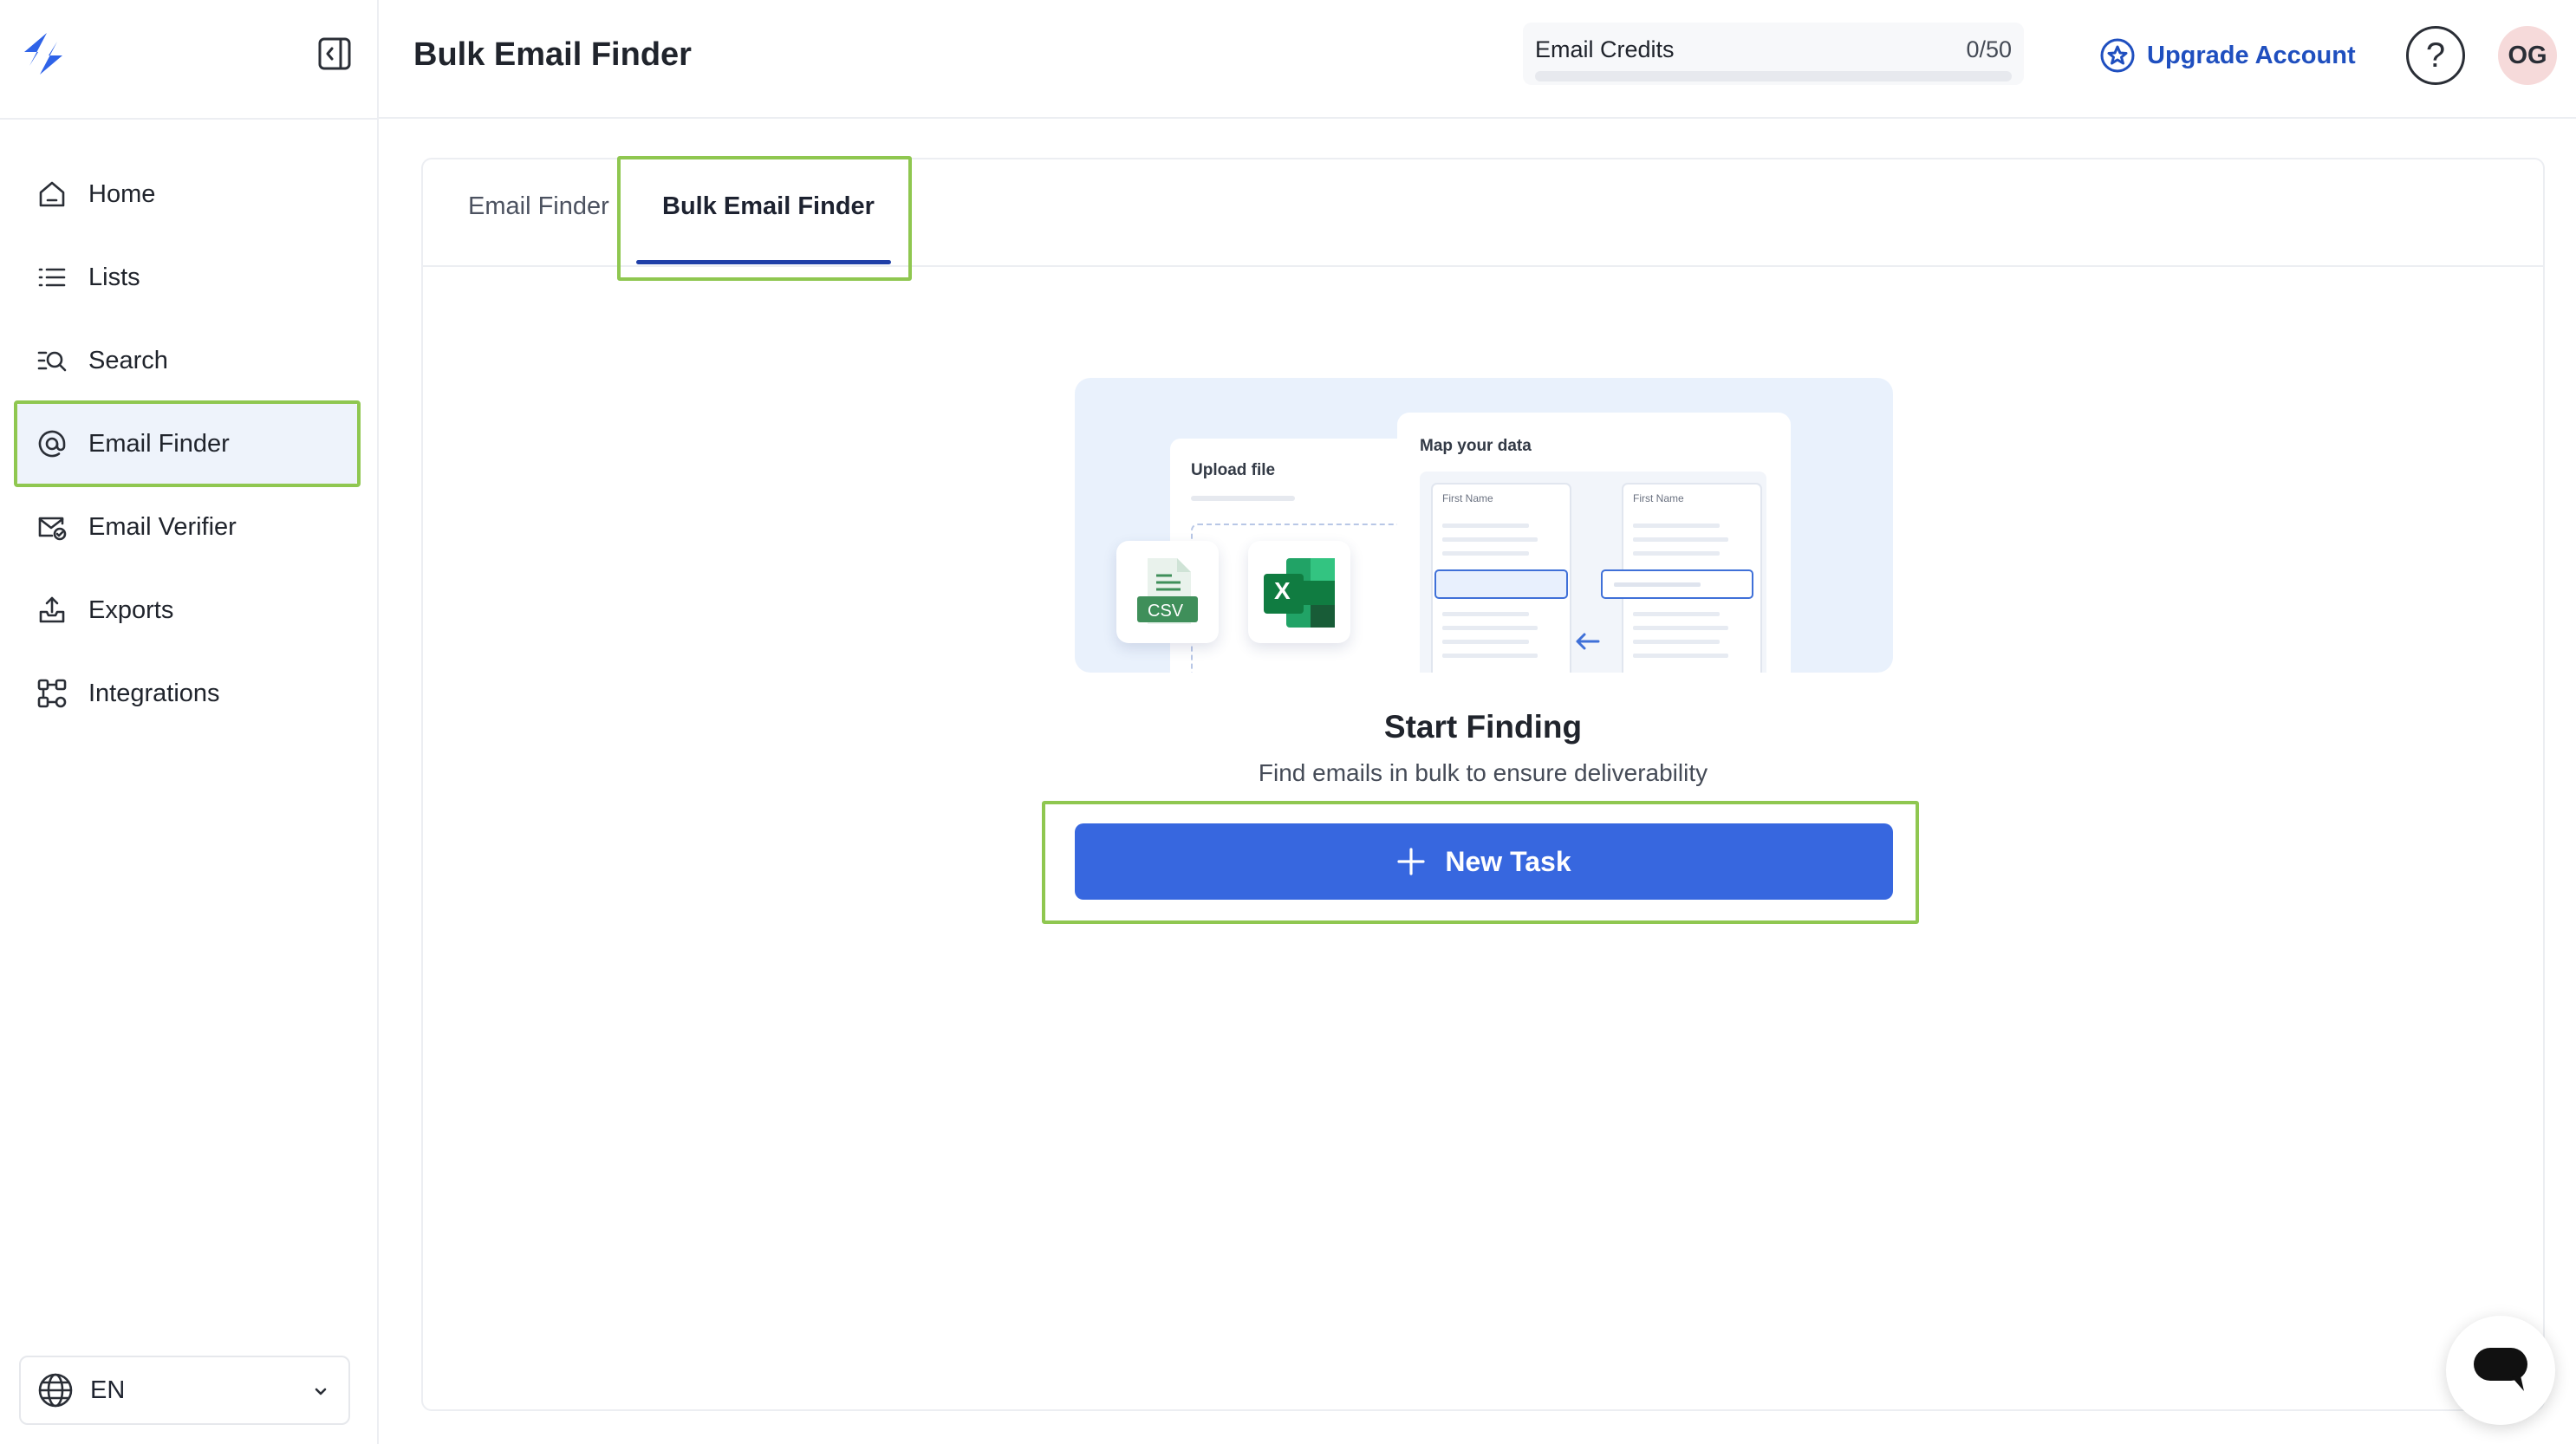  What do you see at coordinates (187, 360) in the screenshot?
I see `sidebar-item-search: Search` at bounding box center [187, 360].